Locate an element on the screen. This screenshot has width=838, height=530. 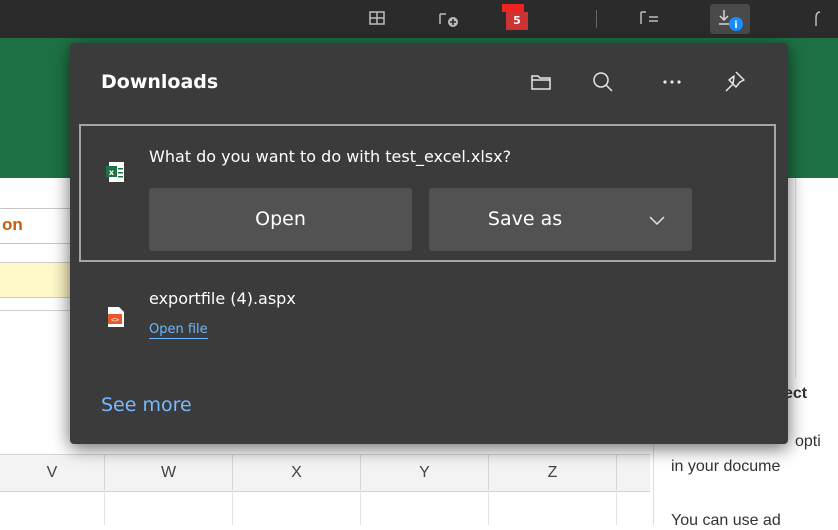
see-more-link: See more is located at coordinates (146, 405).